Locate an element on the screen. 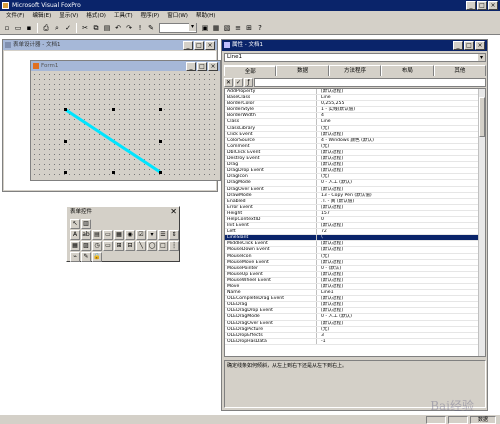  property-value: 0 is located at coordinates (401, 219).